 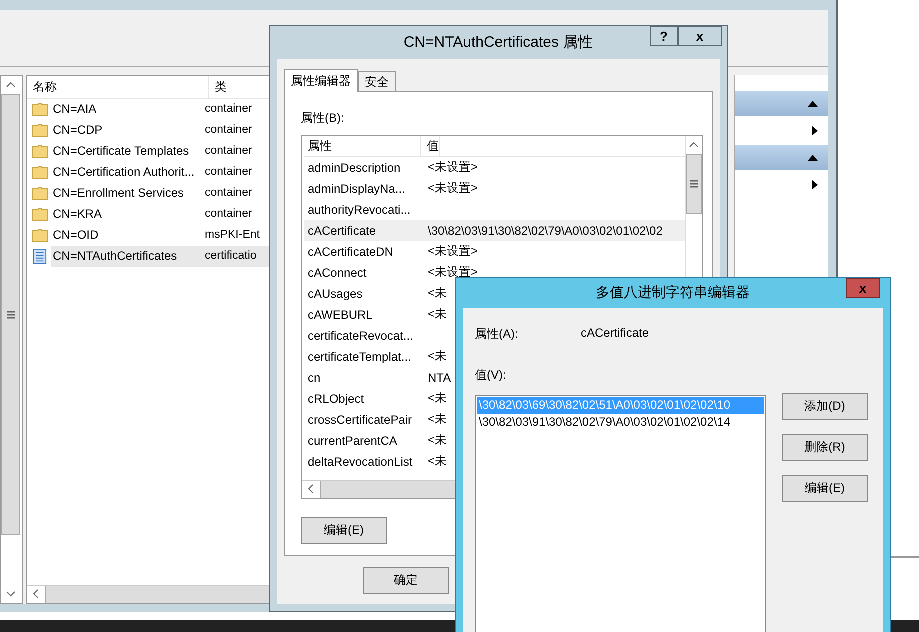 I want to click on attribute-name: adminDescription, so click(x=354, y=167).